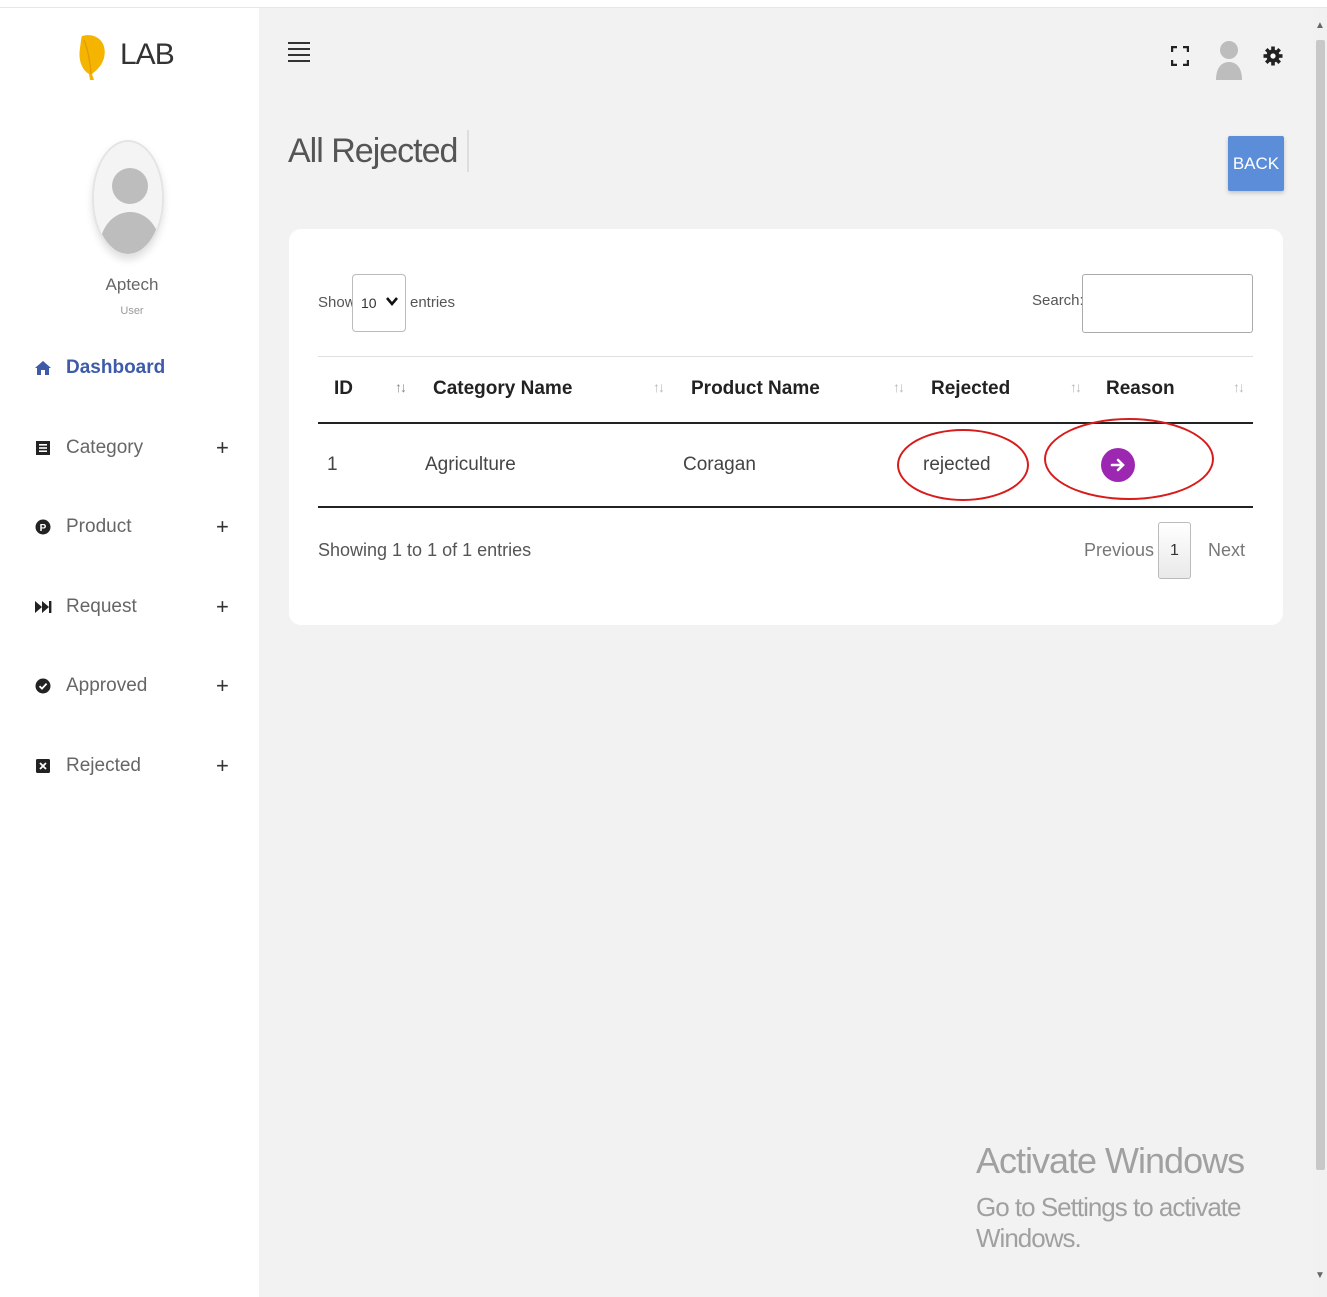  I want to click on show-label: Show, so click(337, 302).